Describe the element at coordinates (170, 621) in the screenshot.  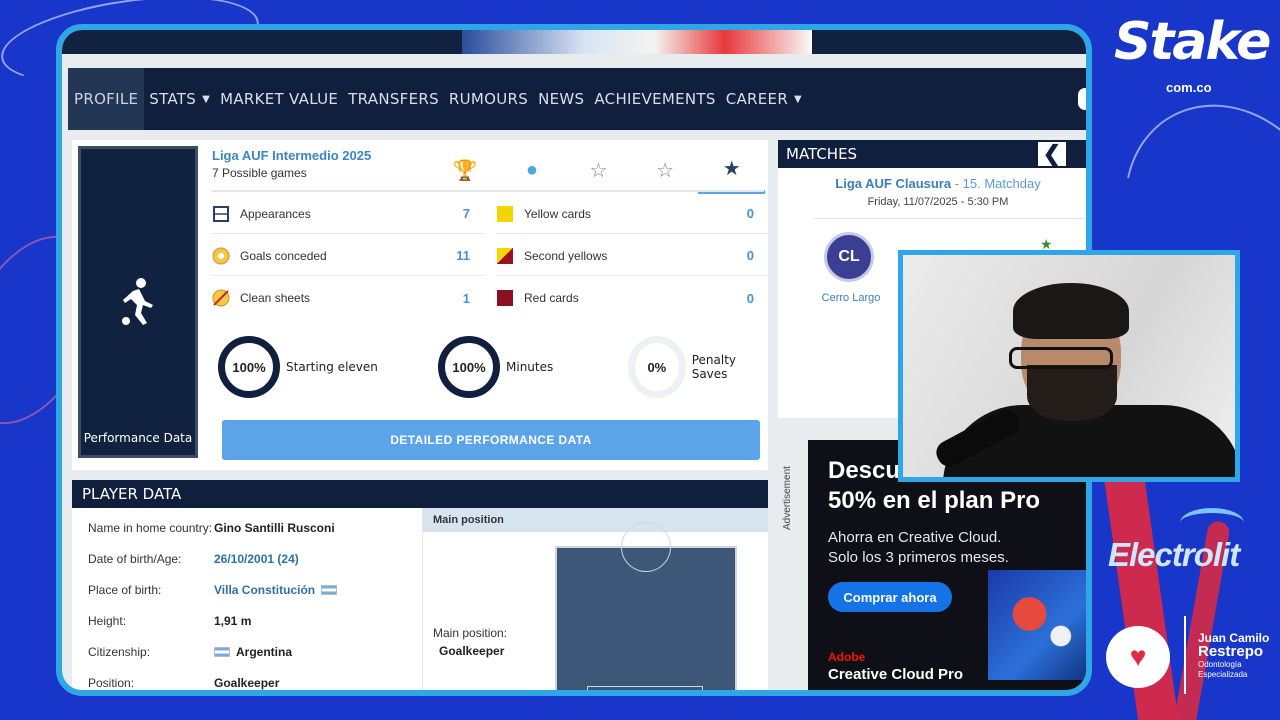
I see `row-height: Height: 1,91 m` at that location.